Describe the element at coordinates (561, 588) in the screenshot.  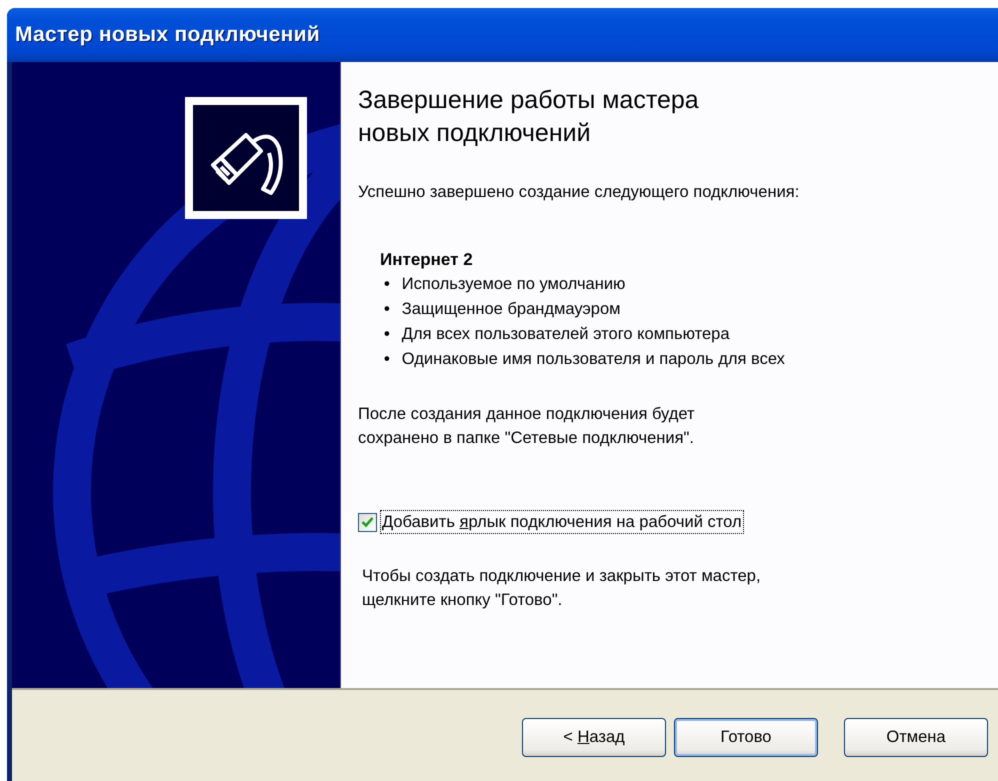
I see `finish-hint: Чтобы создать подключение и закрыть этот мастер, щелкните кнопку "Готово".` at that location.